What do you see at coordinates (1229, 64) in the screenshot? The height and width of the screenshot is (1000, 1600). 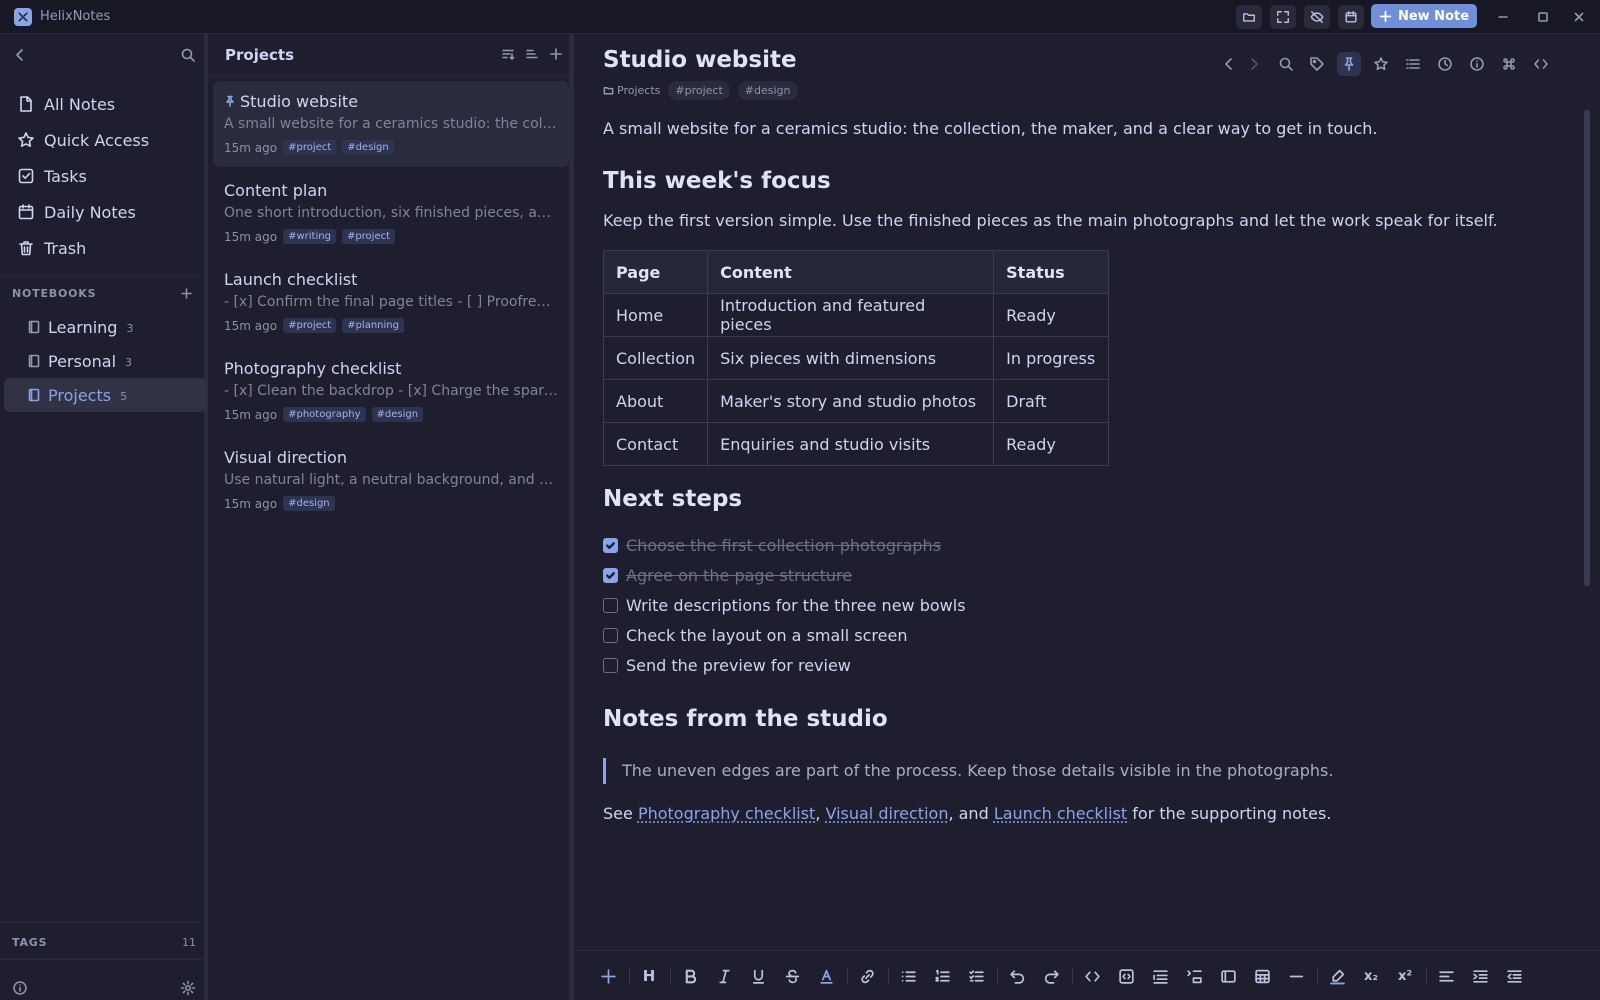 I see `back-button` at bounding box center [1229, 64].